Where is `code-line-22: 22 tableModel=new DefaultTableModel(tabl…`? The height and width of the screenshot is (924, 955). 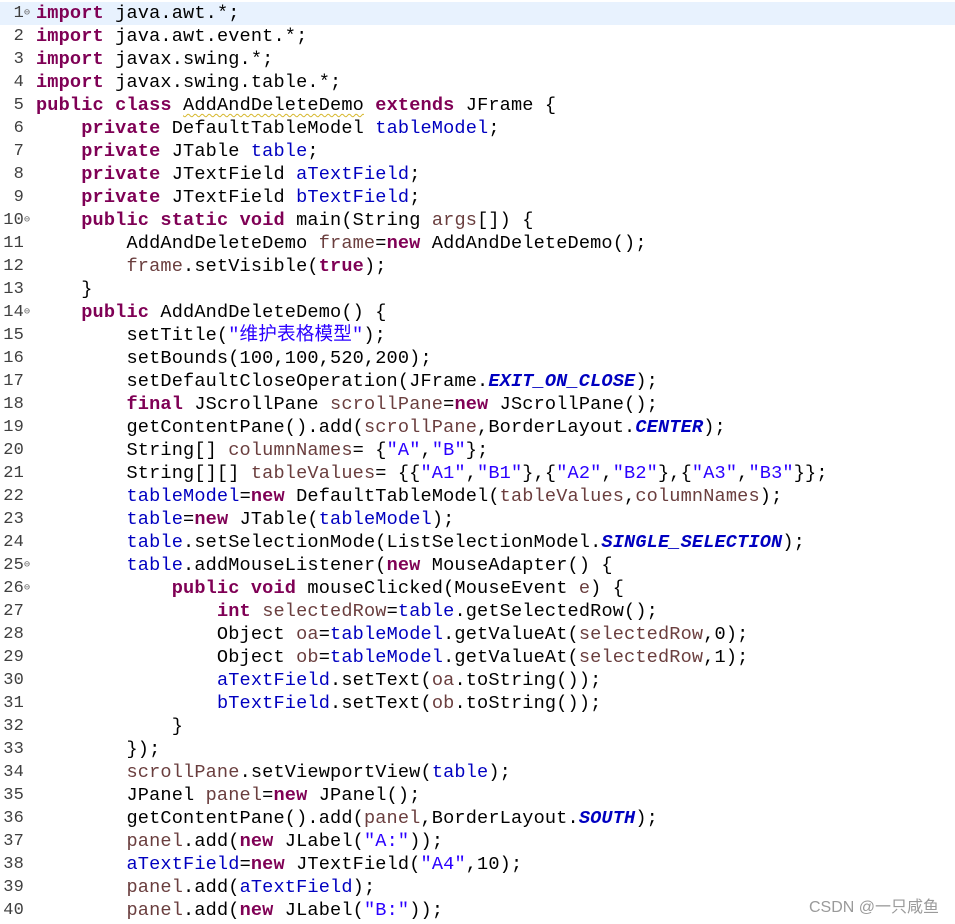
code-line-22: 22 tableModel=new DefaultTableModel(tabl… is located at coordinates (477, 496).